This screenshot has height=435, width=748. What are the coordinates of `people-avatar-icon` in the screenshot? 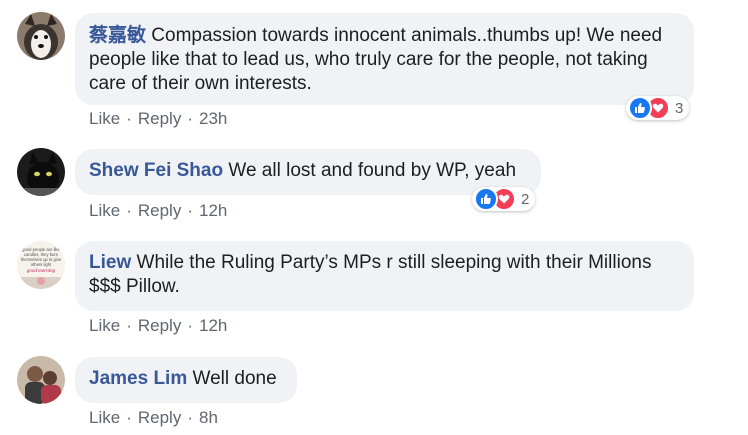 It's located at (41, 380).